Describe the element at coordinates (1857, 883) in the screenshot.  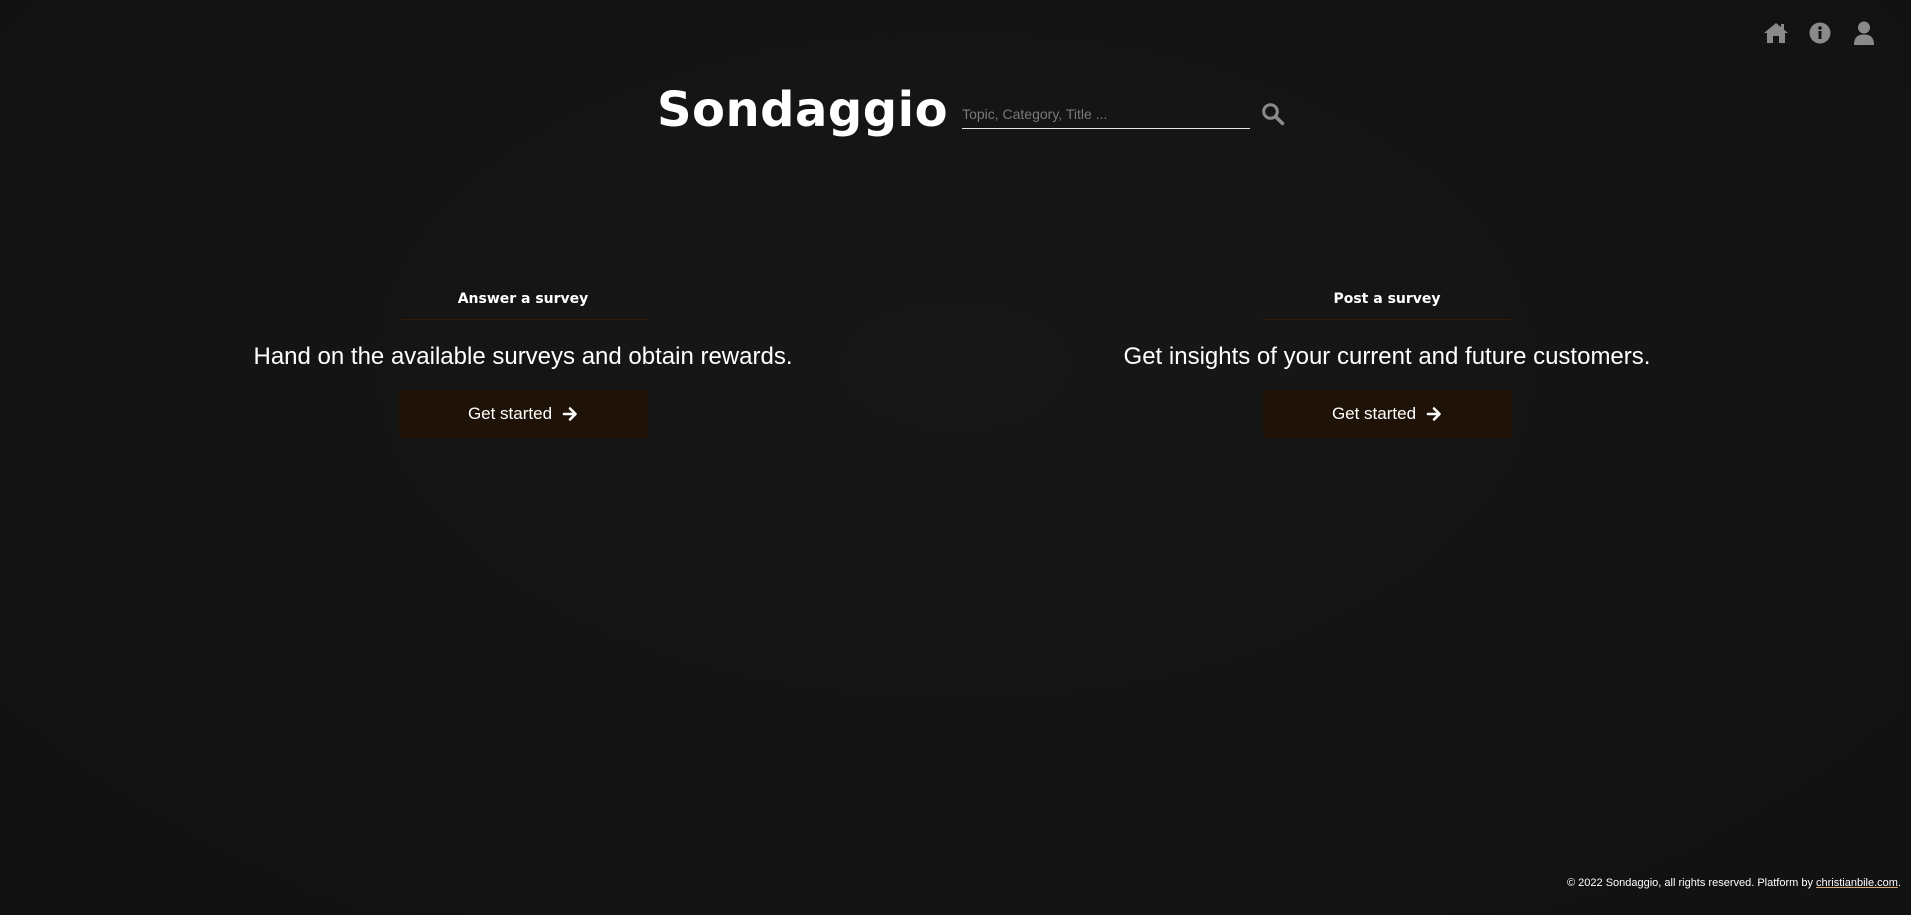
I see `footer-link: christianbile.com` at that location.